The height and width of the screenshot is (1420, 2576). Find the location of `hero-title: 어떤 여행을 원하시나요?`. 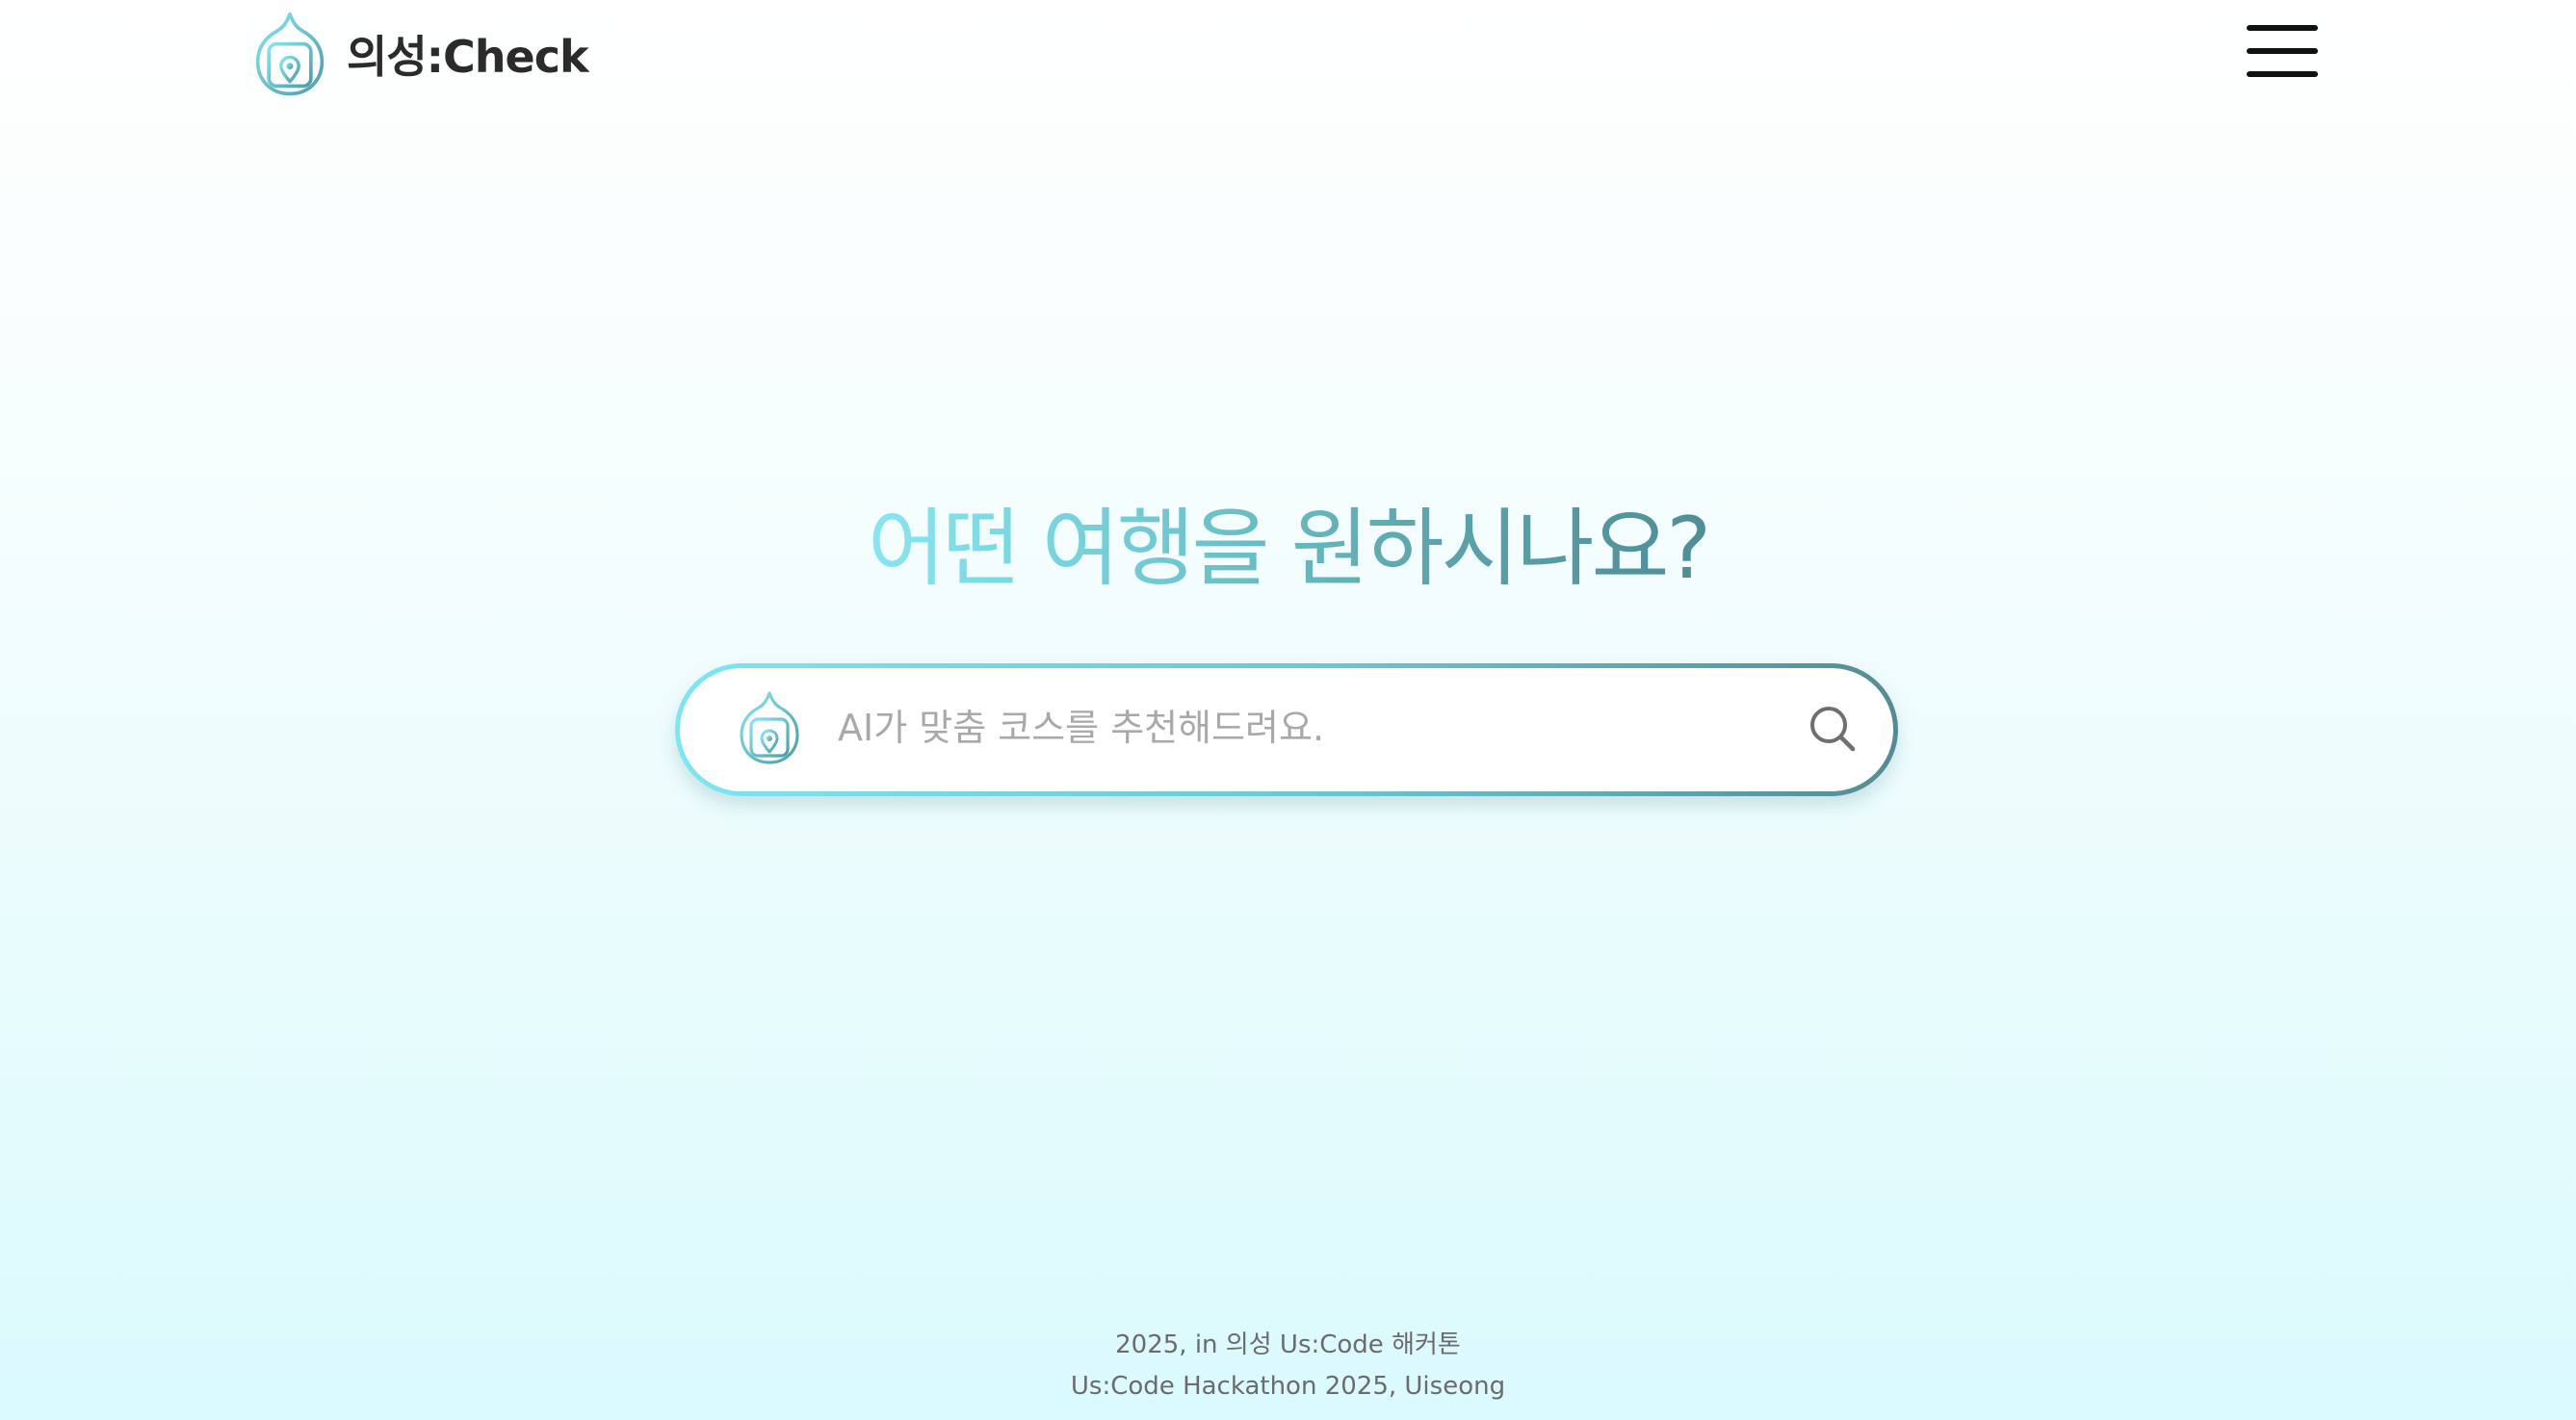

hero-title: 어떤 여행을 원하시나요? is located at coordinates (1288, 549).